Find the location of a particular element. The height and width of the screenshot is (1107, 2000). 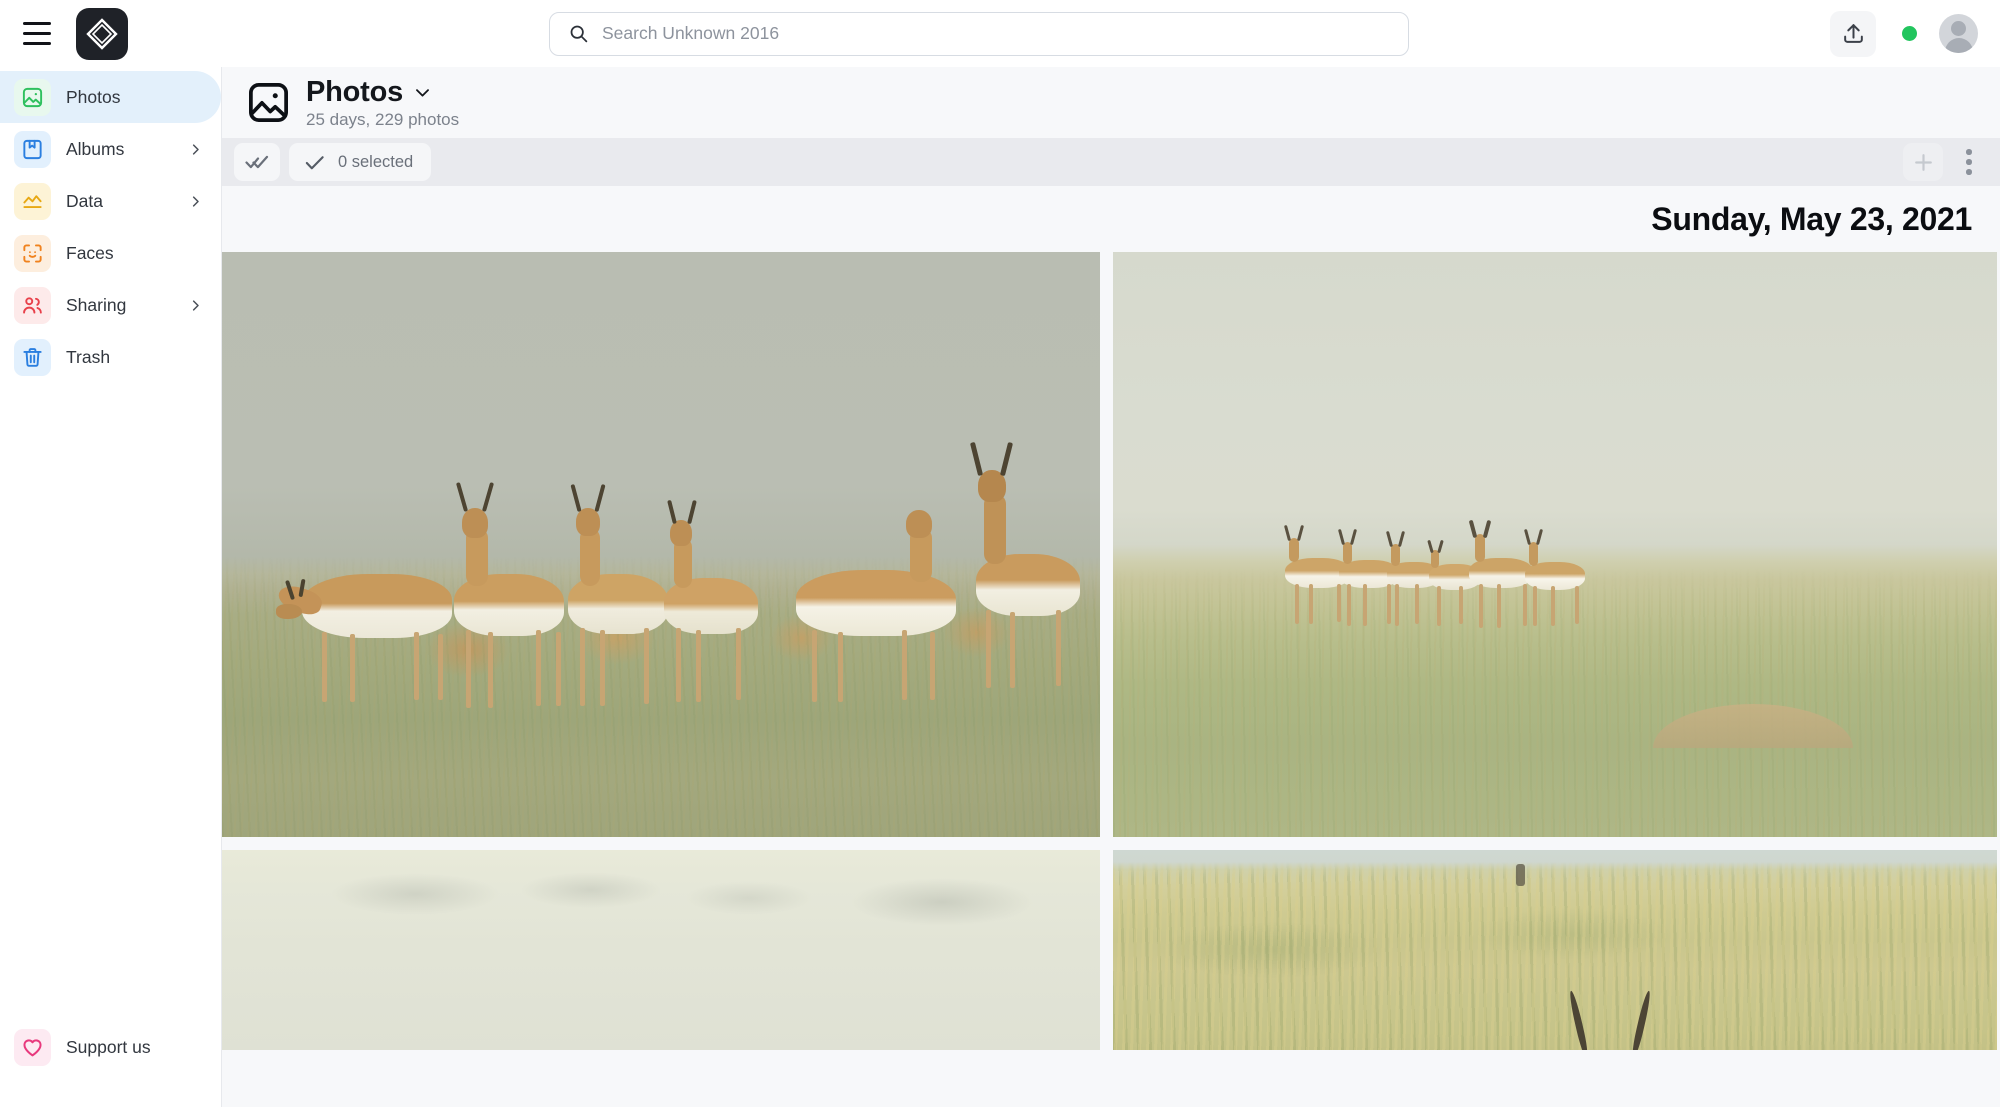

albums-icon is located at coordinates (32, 149).